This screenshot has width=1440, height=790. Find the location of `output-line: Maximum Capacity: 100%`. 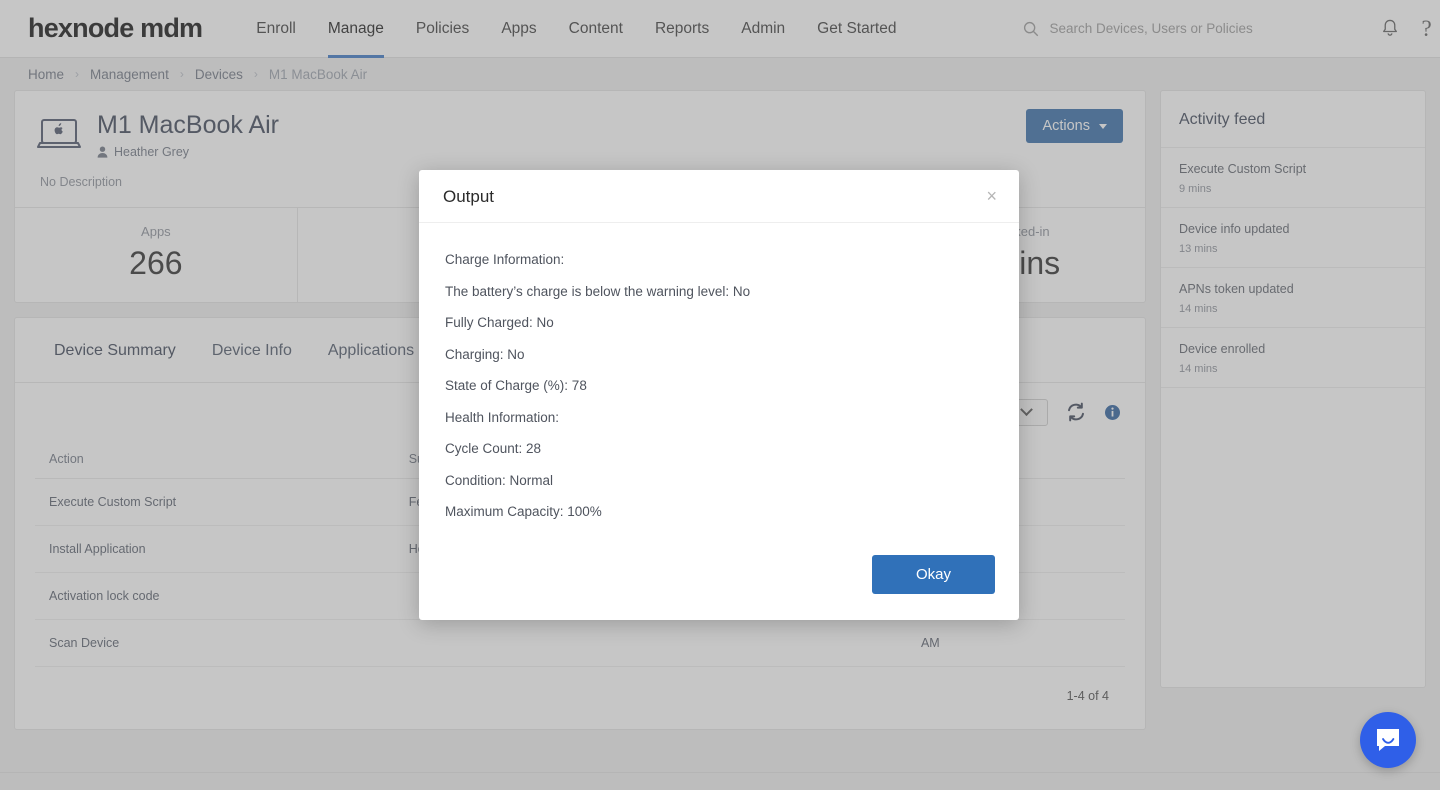

output-line: Maximum Capacity: 100% is located at coordinates (523, 511).